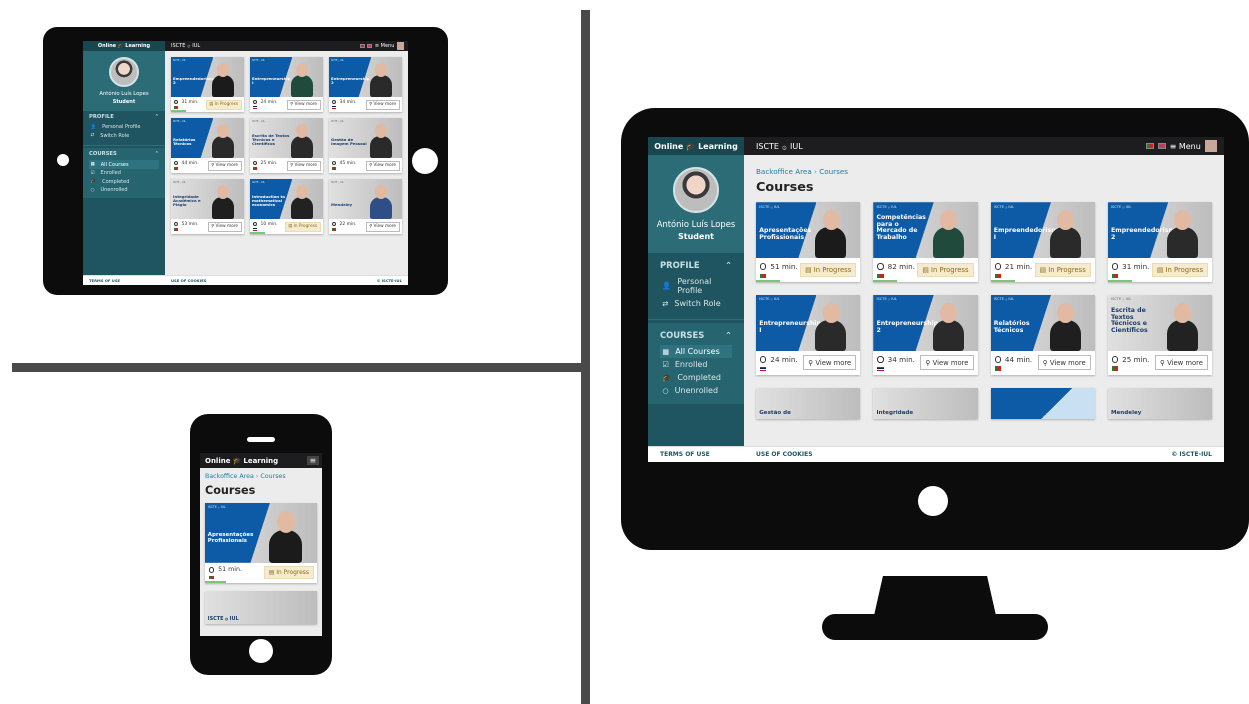  I want to click on course-card: ISCTE ۞ IUL, so click(261, 607).